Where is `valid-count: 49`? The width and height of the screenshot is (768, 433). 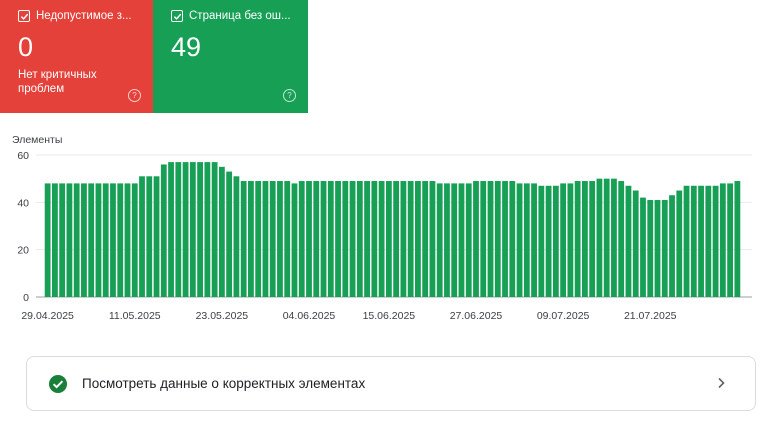 valid-count: 49 is located at coordinates (186, 47).